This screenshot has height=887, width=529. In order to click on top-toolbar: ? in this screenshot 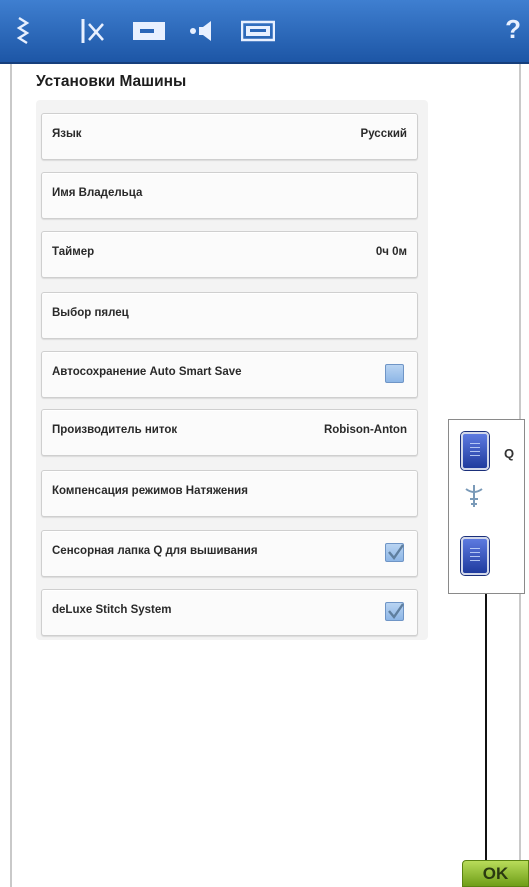, I will do `click(264, 32)`.